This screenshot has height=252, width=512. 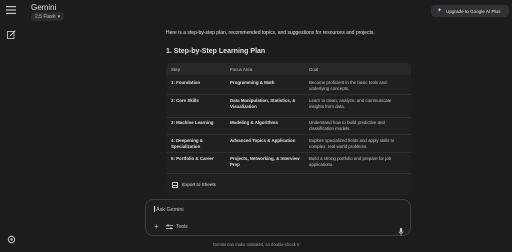 What do you see at coordinates (11, 34) in the screenshot?
I see `edit-icon` at bounding box center [11, 34].